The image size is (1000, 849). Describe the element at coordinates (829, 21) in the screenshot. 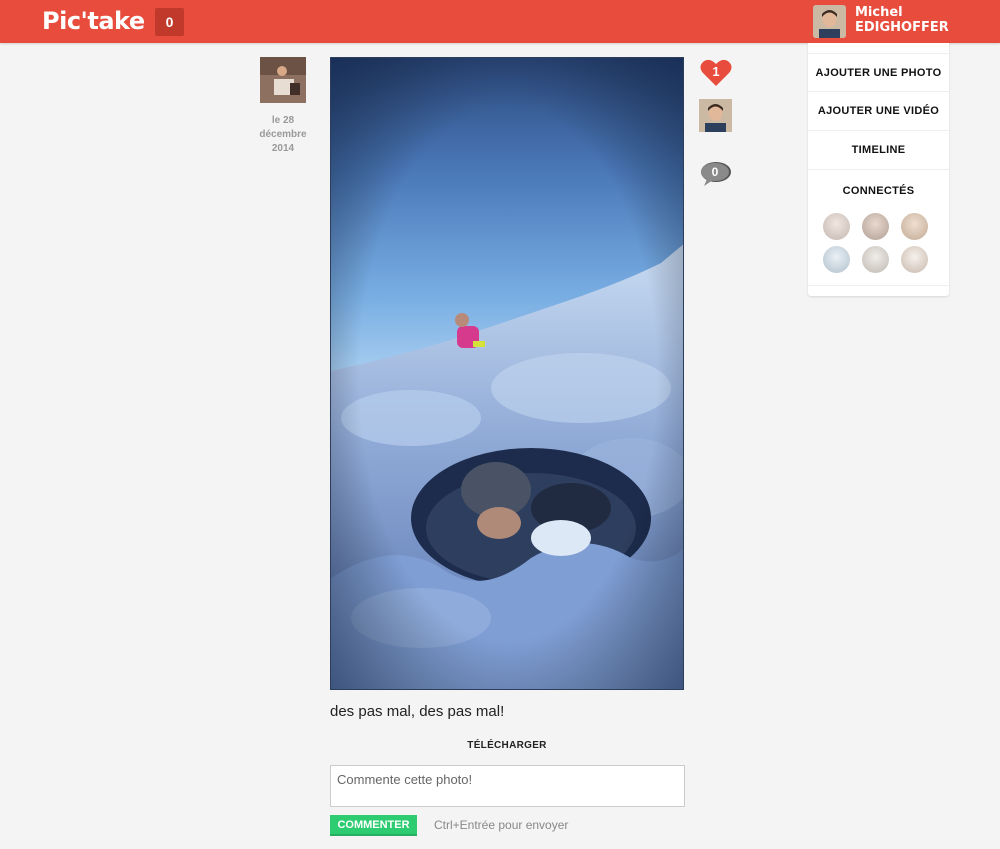

I see `user-avatar` at that location.